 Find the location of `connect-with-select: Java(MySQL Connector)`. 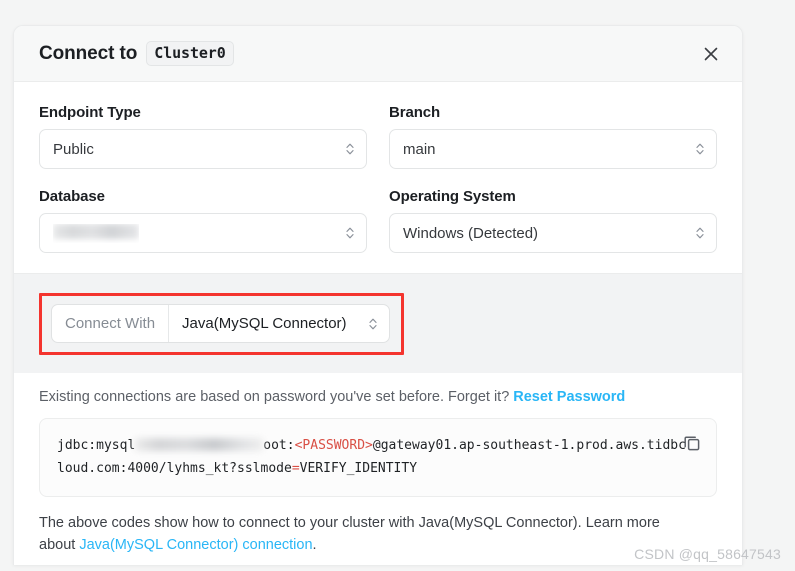

connect-with-select: Java(MySQL Connector) is located at coordinates (279, 323).